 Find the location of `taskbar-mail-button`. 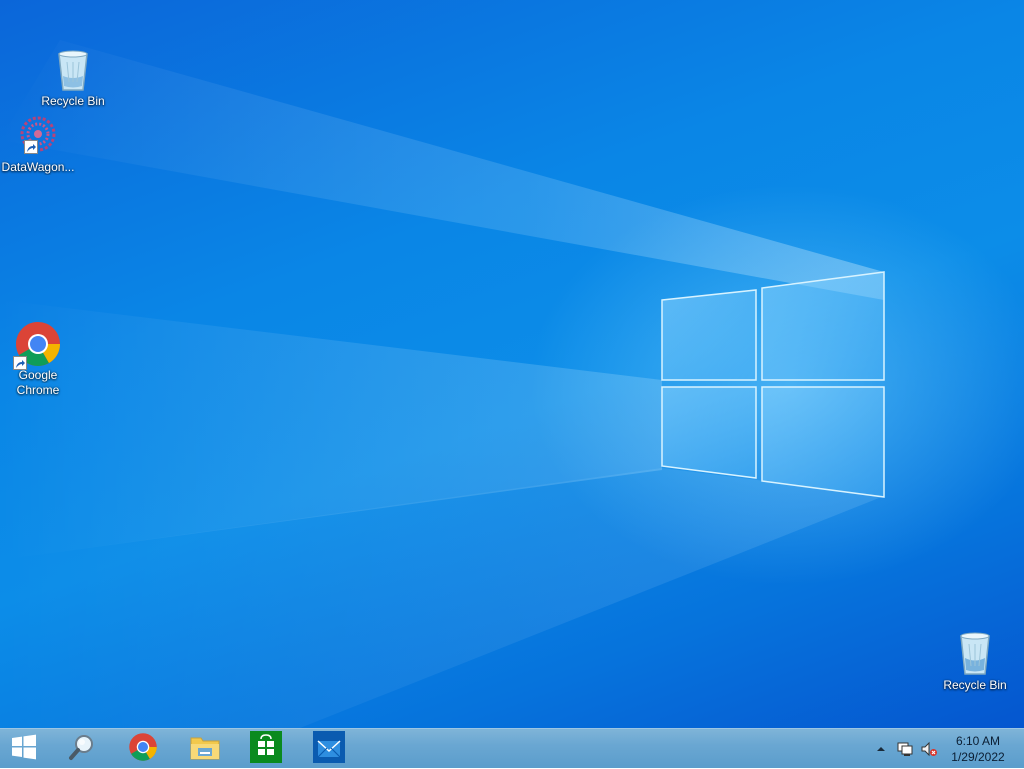

taskbar-mail-button is located at coordinates (329, 749).